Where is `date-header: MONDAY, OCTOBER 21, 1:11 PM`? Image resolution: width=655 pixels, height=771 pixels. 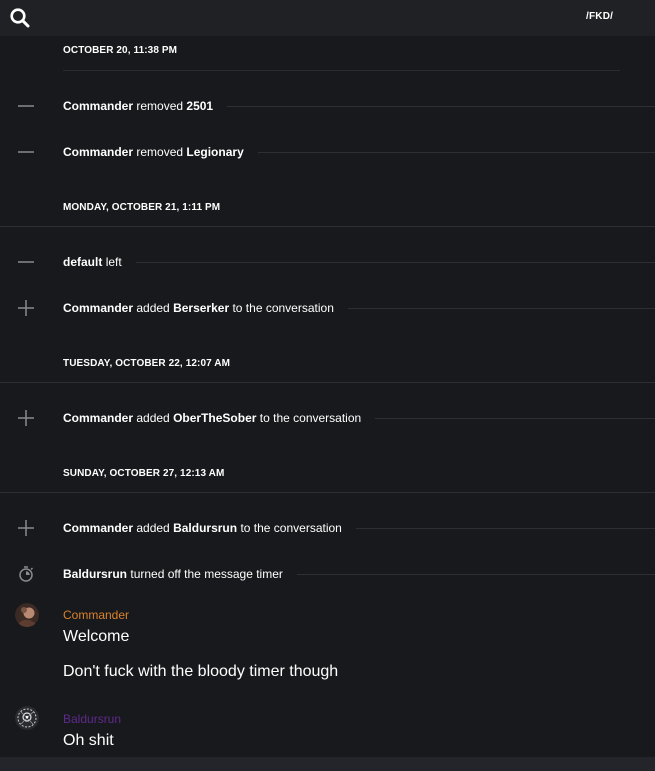 date-header: MONDAY, OCTOBER 21, 1:11 PM is located at coordinates (142, 207).